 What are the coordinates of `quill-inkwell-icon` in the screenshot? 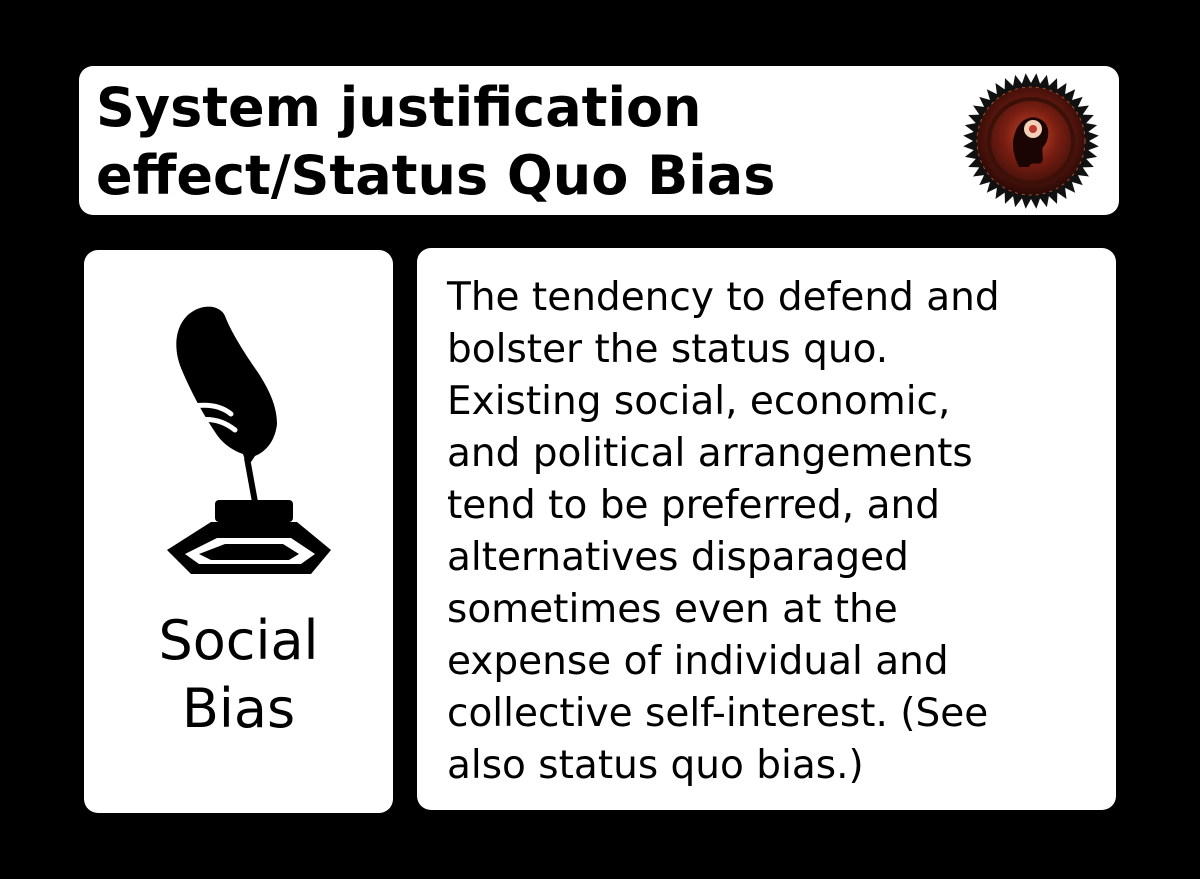 It's located at (249, 440).